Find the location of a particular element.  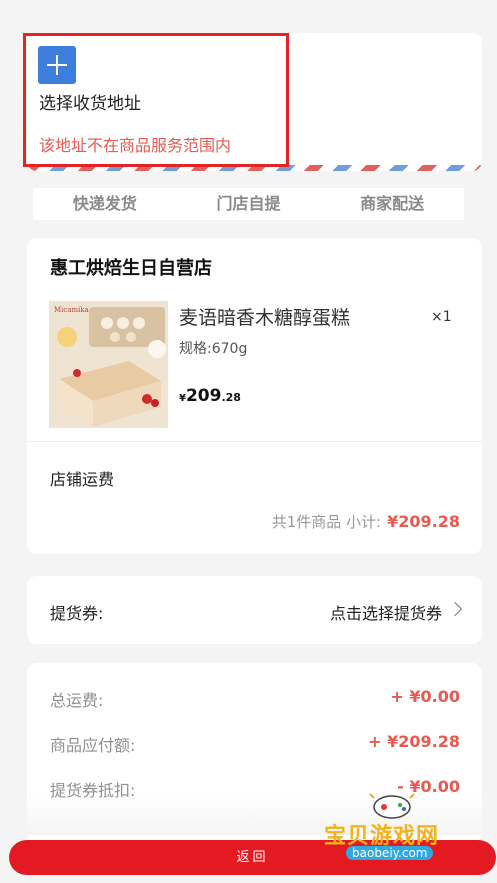

address-warning: 该地址不在商品服务范围内 is located at coordinates (135, 145).